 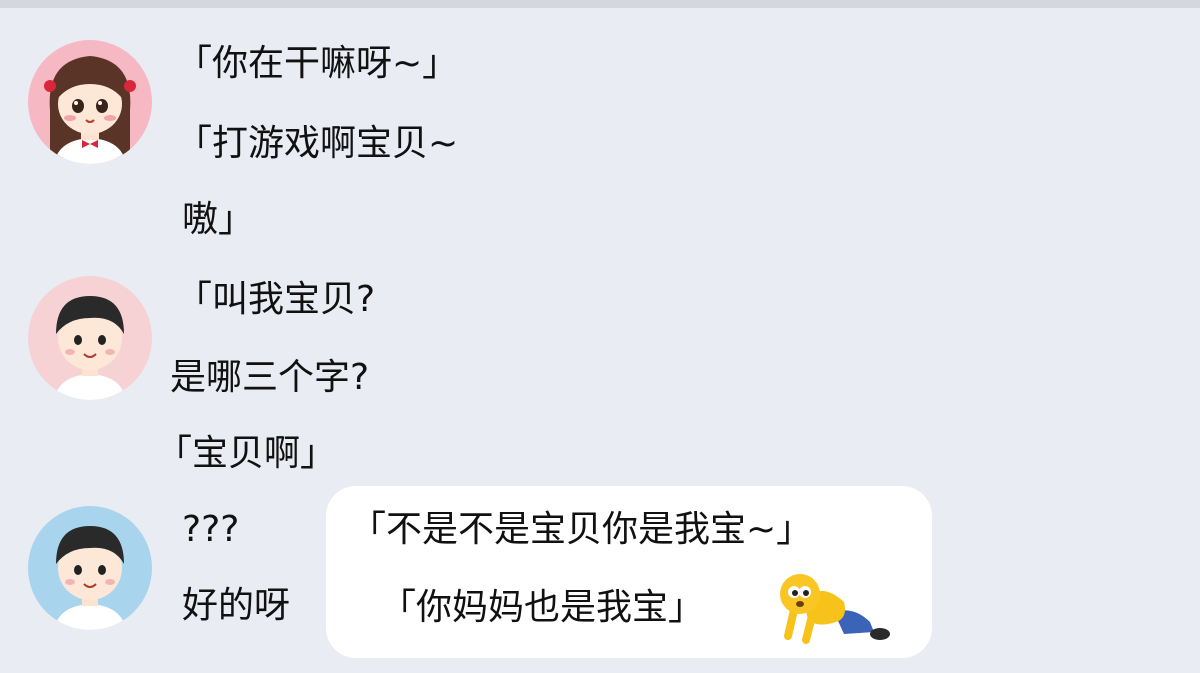 What do you see at coordinates (236, 605) in the screenshot?
I see `message-text: 好的呀` at bounding box center [236, 605].